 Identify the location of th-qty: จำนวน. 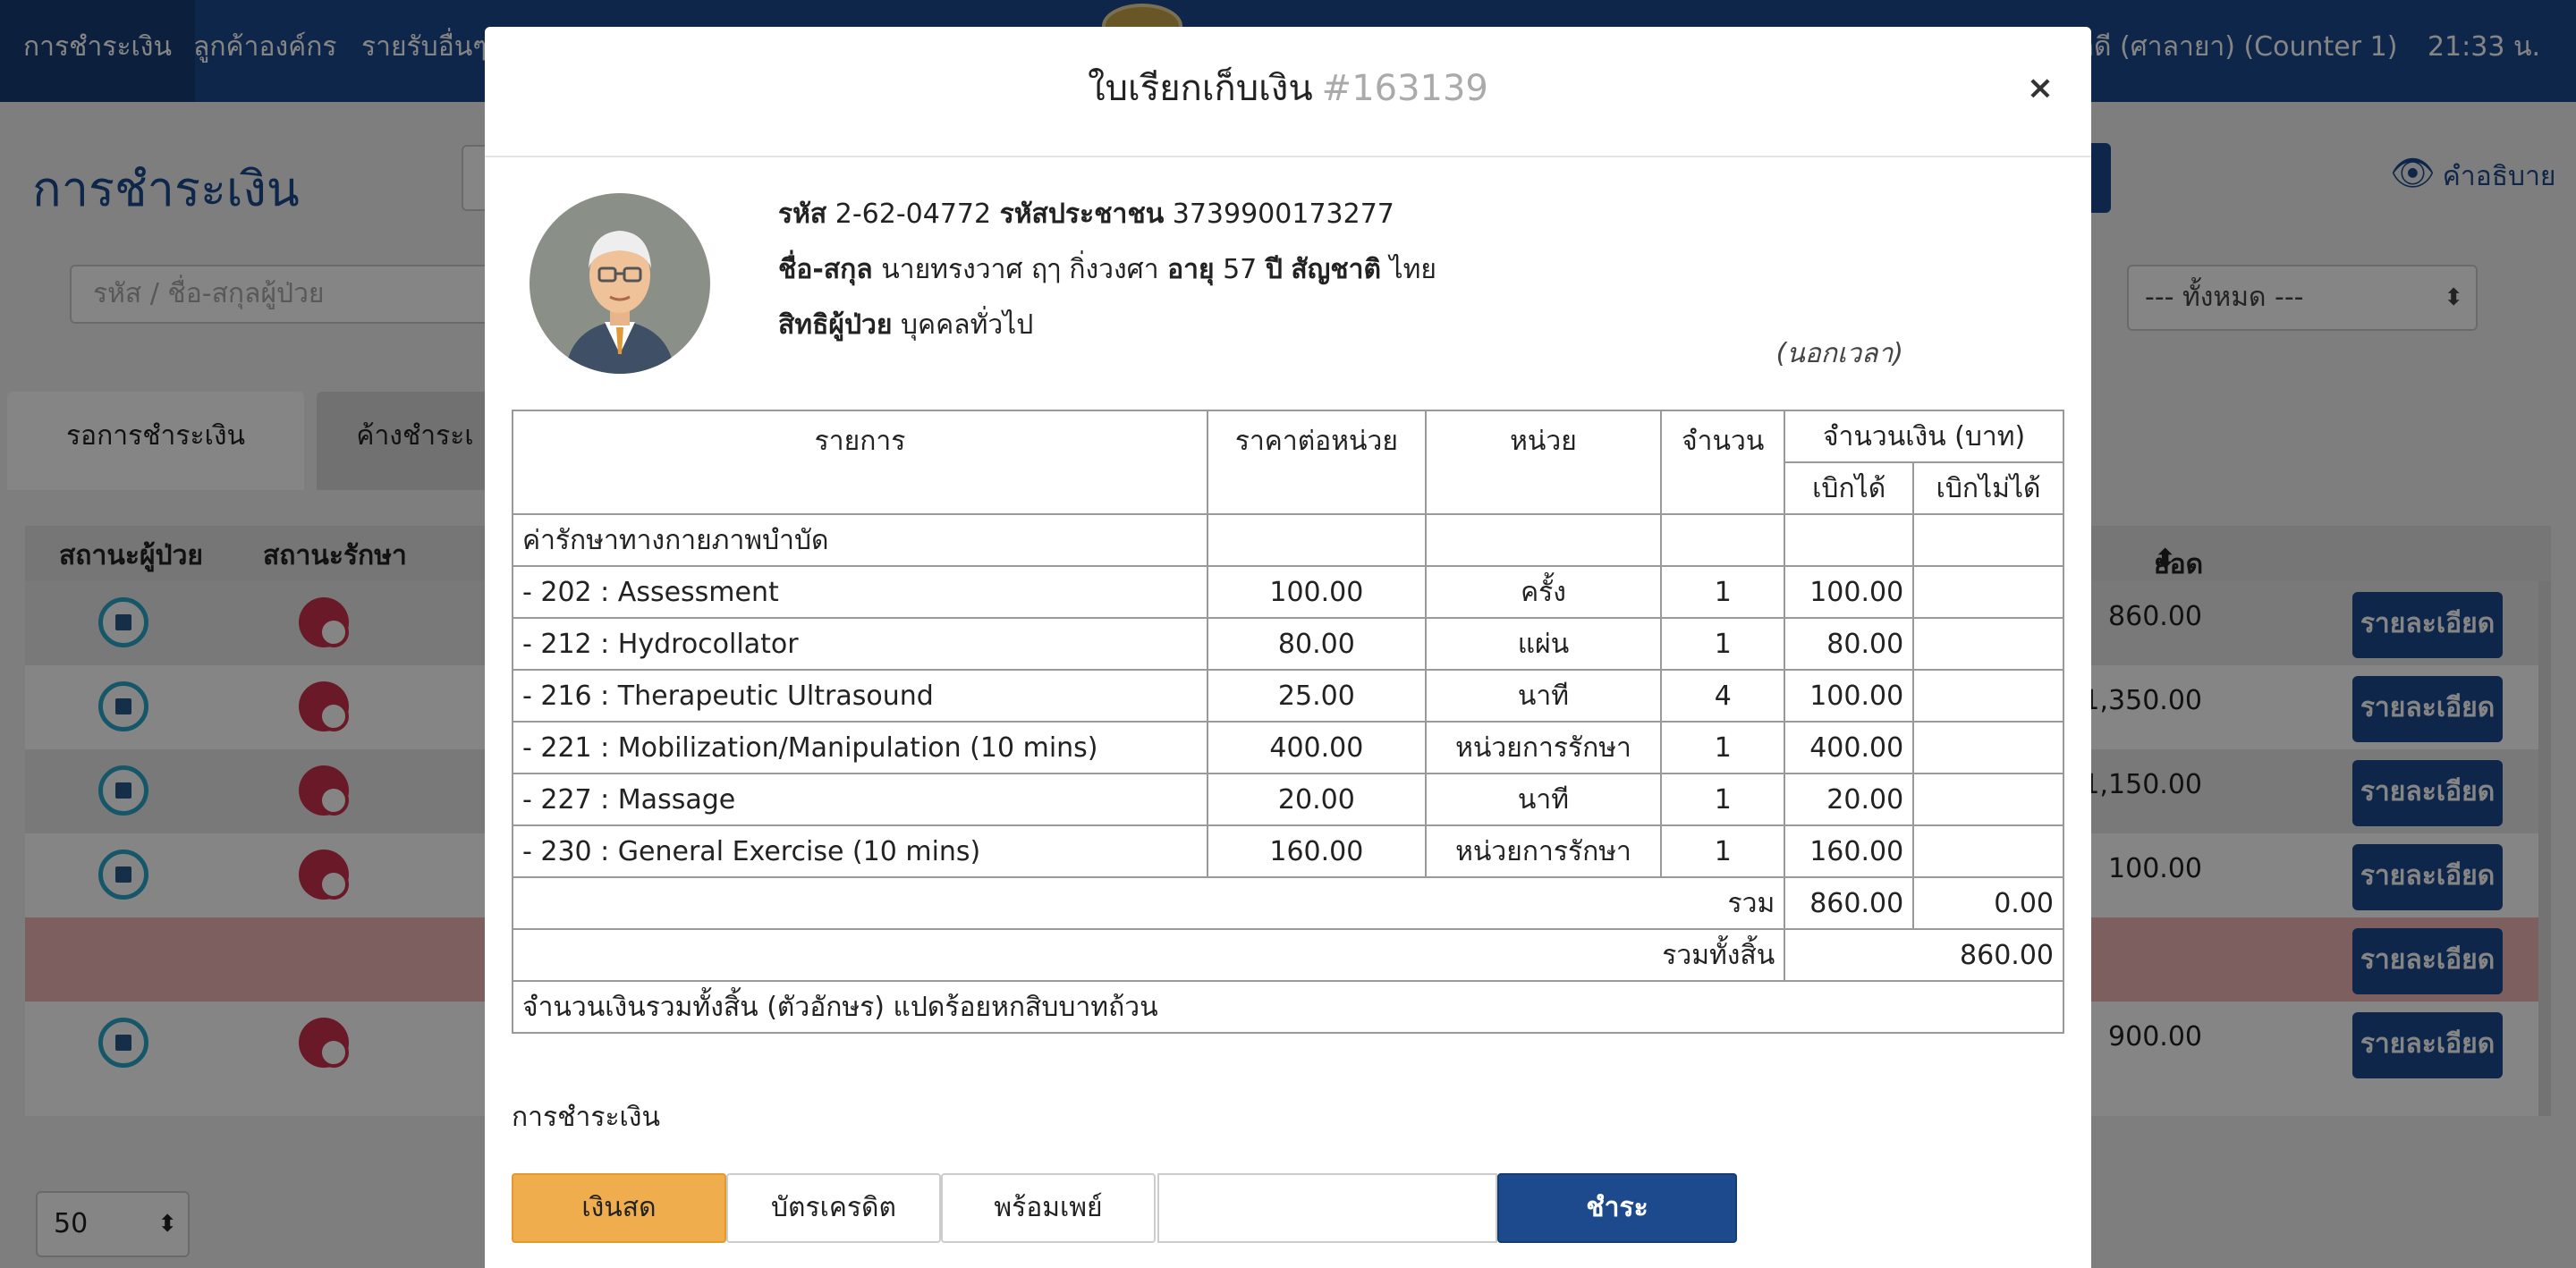
(1723, 462).